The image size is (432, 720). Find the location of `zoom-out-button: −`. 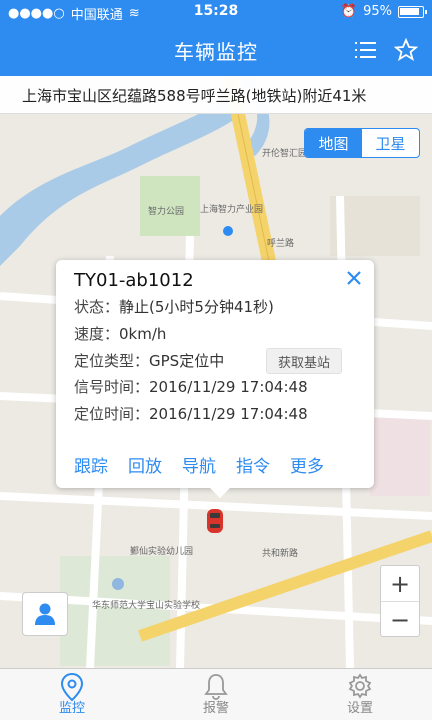

zoom-out-button: − is located at coordinates (400, 620).